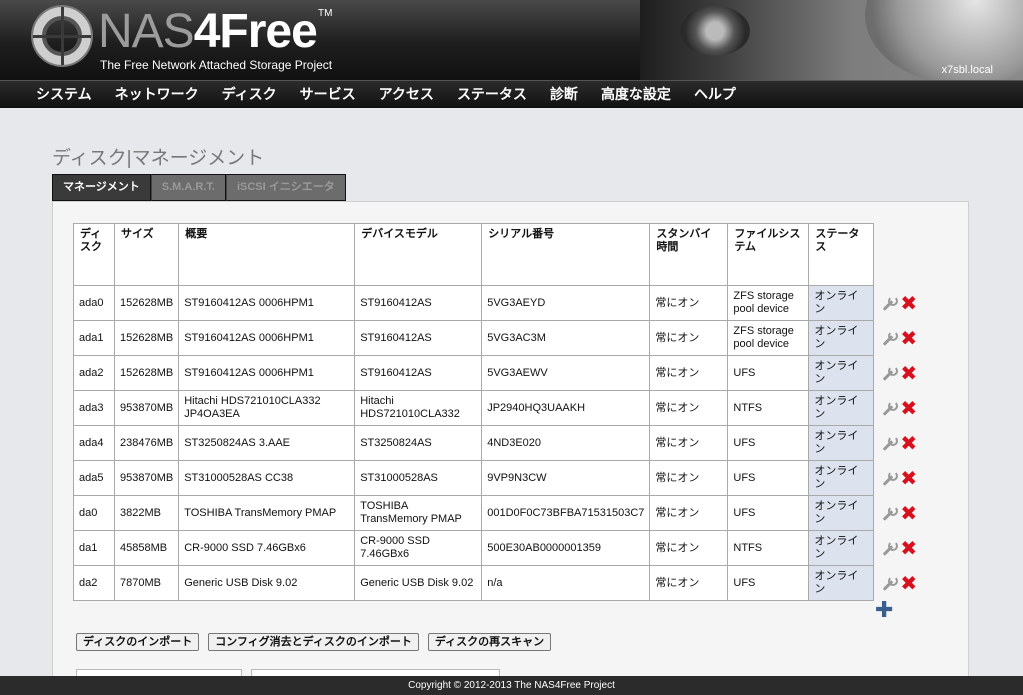  Describe the element at coordinates (188, 187) in the screenshot. I see `tab-1: S.M.A.R.T.` at that location.